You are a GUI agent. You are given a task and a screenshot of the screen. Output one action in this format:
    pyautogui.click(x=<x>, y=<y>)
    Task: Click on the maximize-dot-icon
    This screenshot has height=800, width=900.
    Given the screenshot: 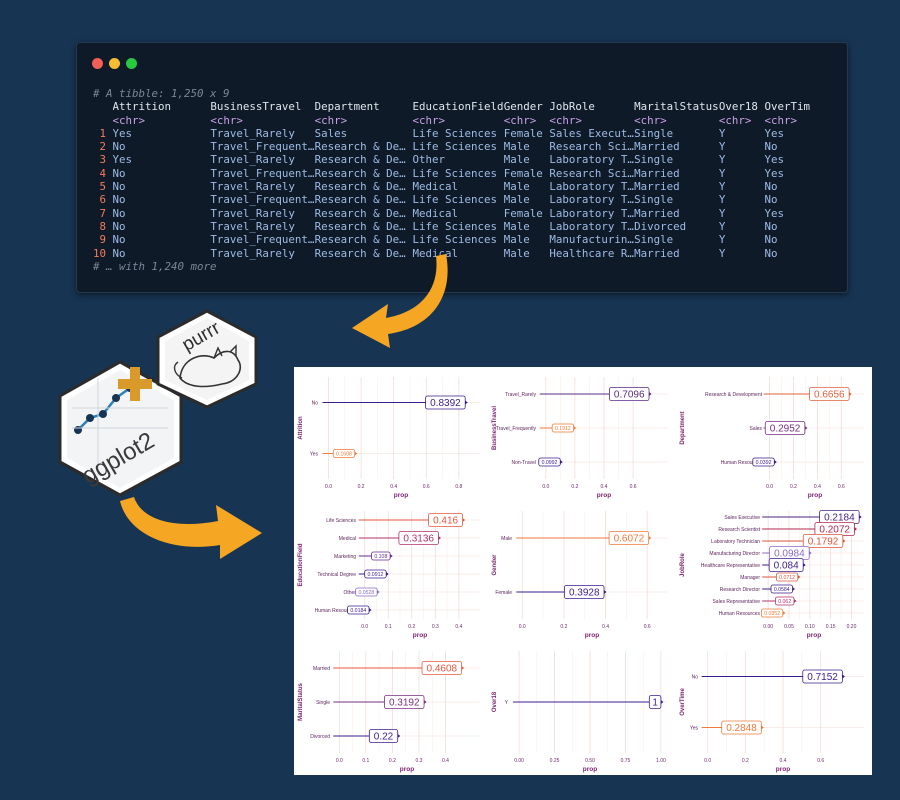 What is the action you would take?
    pyautogui.click(x=131, y=63)
    